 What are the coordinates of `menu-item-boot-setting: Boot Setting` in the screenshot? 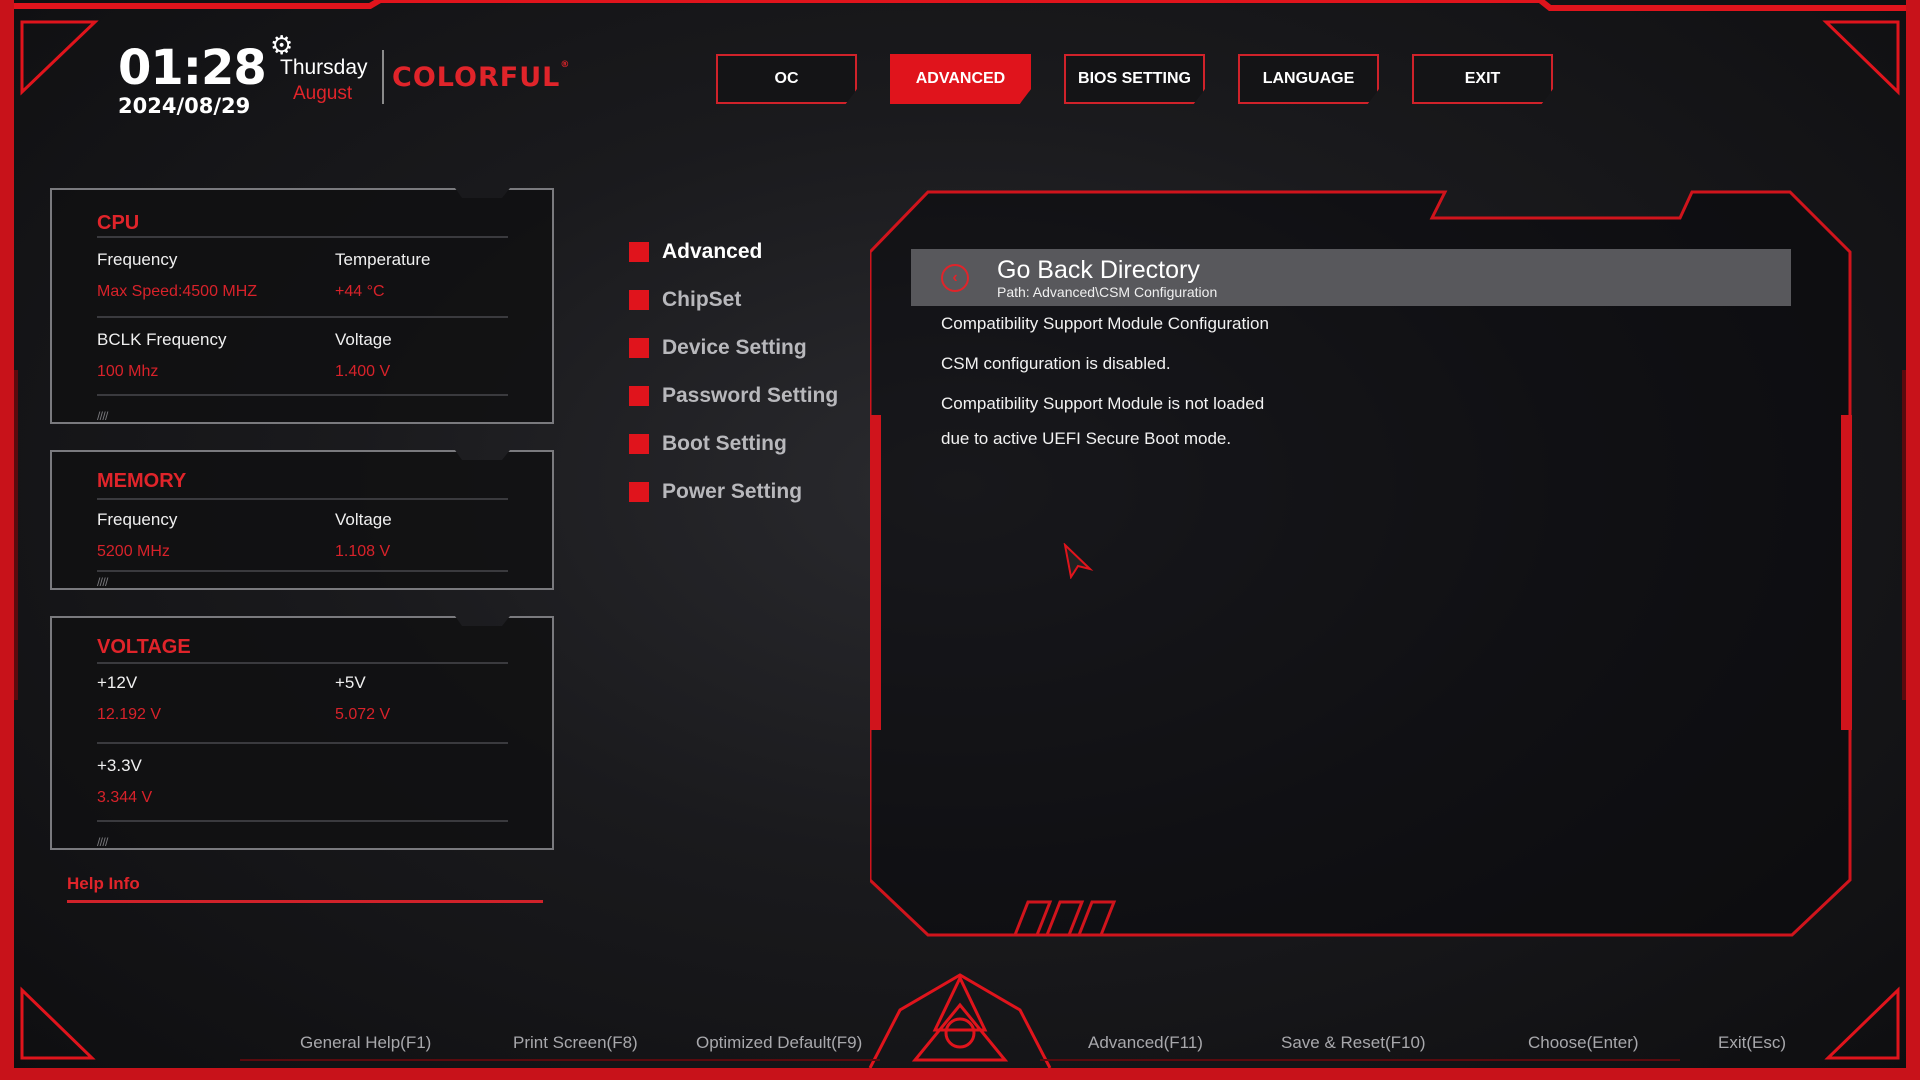 It's located at (733, 444).